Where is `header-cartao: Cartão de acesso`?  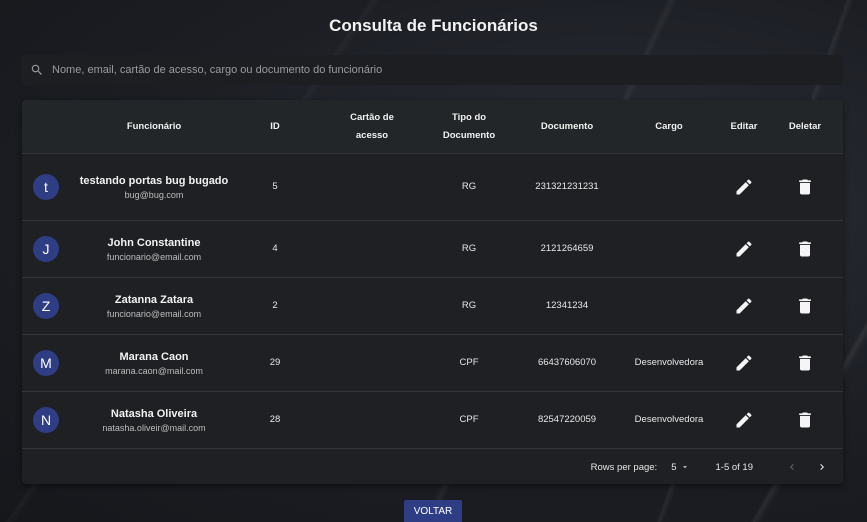 header-cartao: Cartão de acesso is located at coordinates (372, 126).